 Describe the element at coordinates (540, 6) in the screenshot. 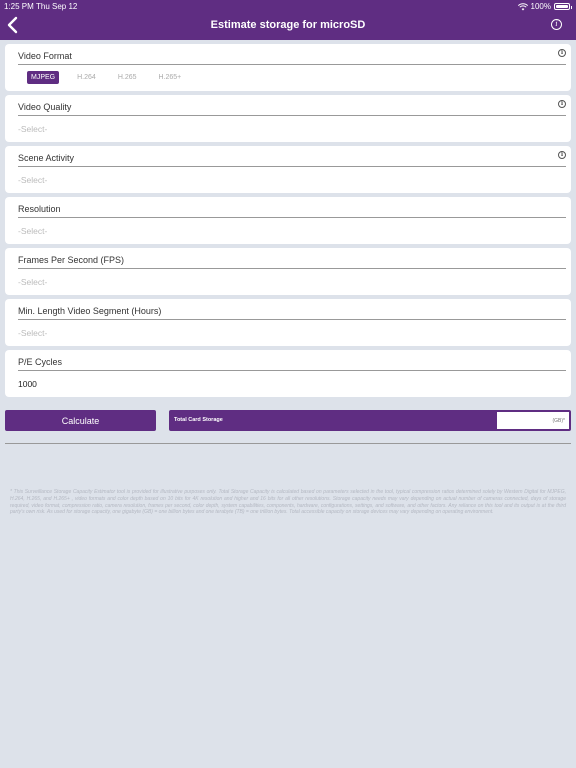

I see `battery-percent: 100%` at that location.